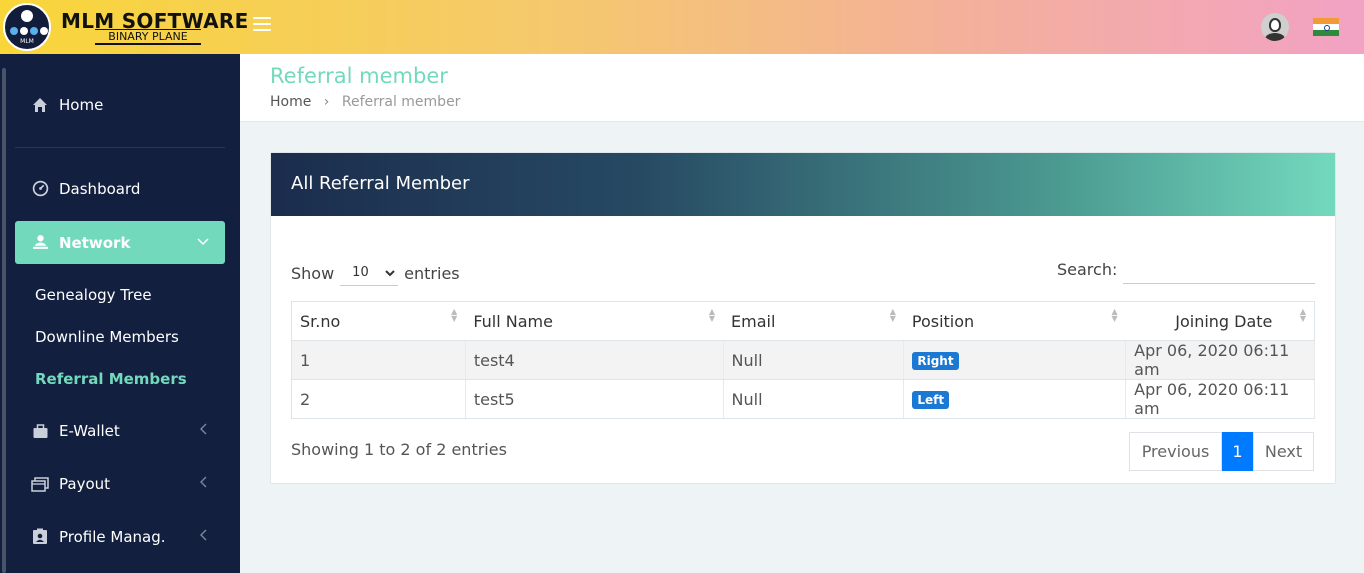 The height and width of the screenshot is (573, 1364). I want to click on table-row: 2 test5 Null Left Apr 06, 2020 06:11 am, so click(803, 399).